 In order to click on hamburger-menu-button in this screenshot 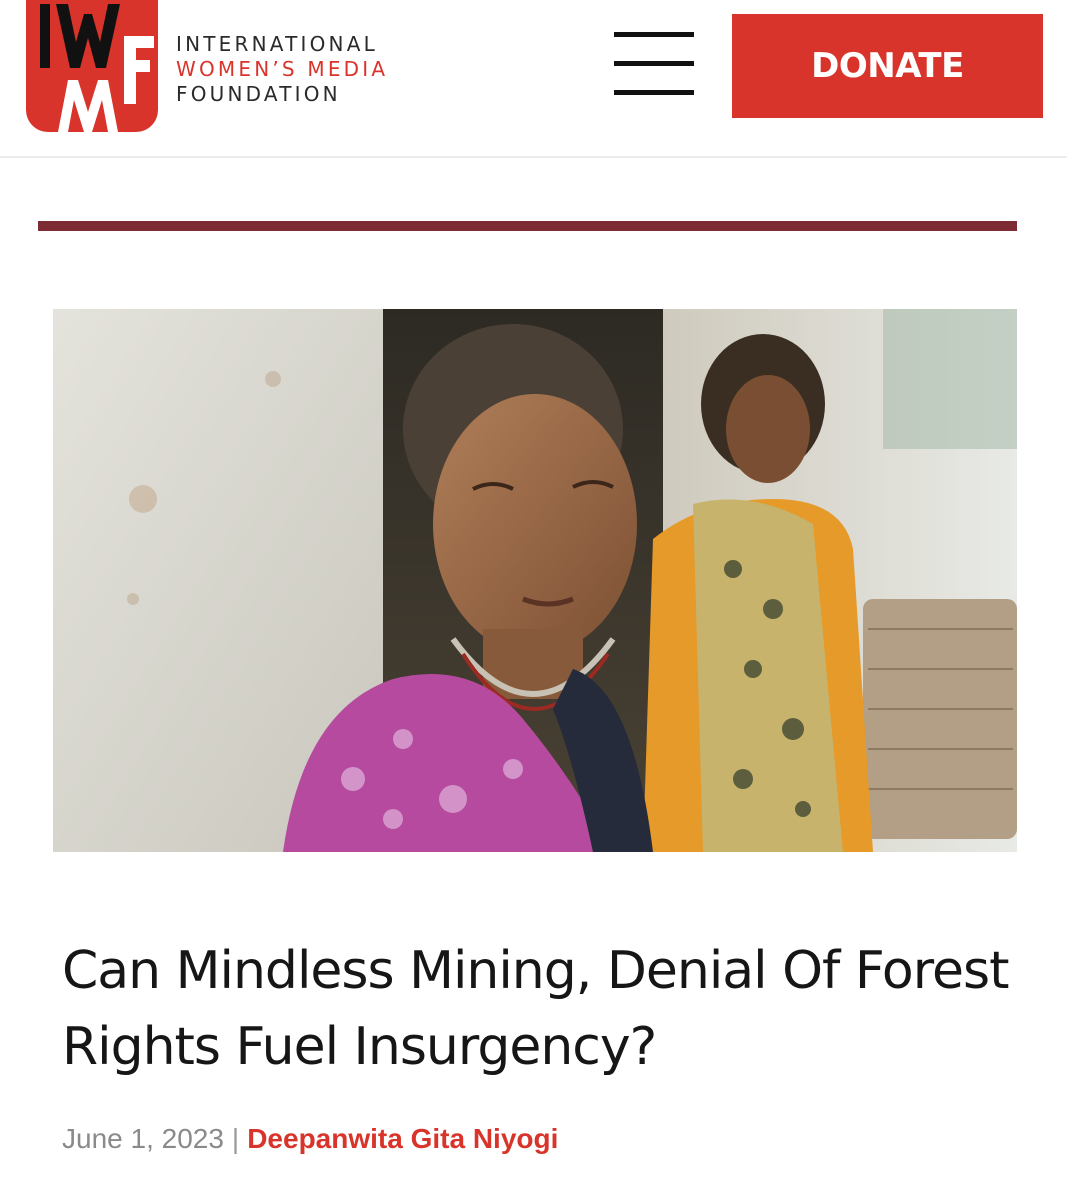, I will do `click(654, 64)`.